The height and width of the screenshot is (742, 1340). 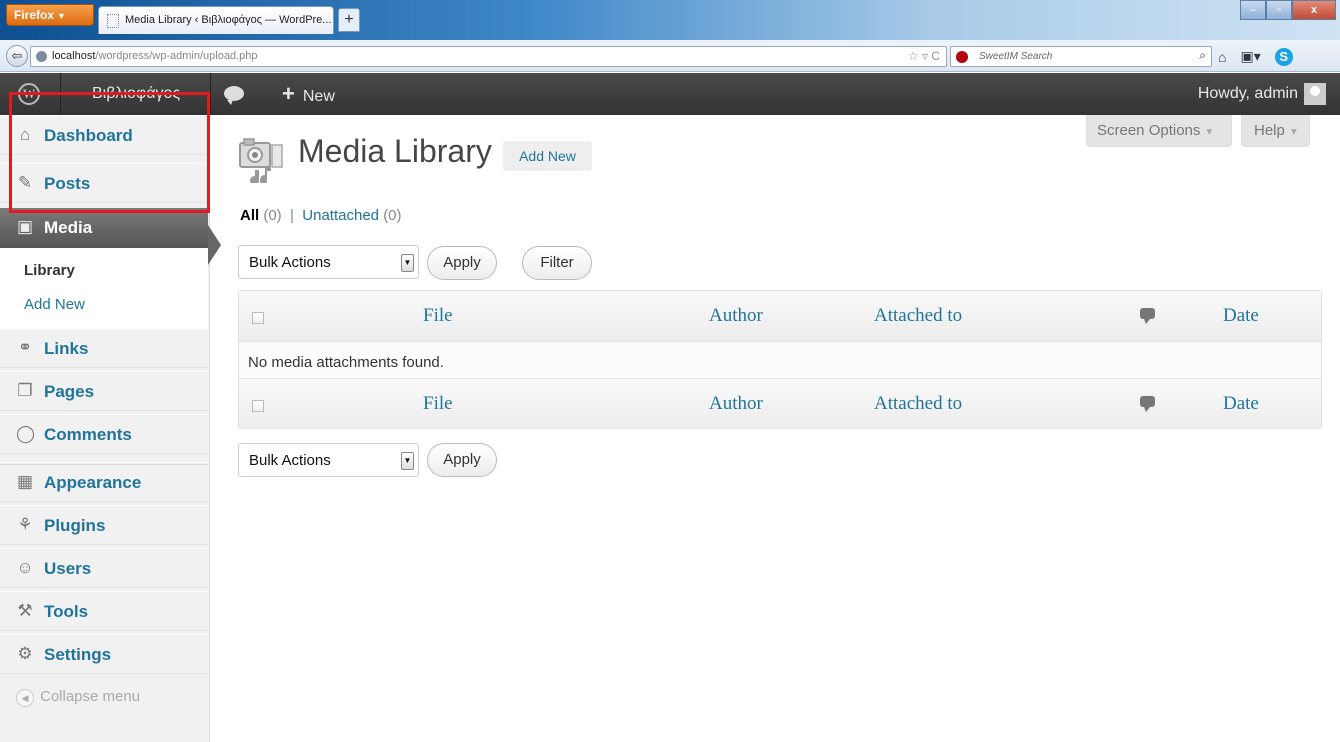 What do you see at coordinates (78, 697) in the screenshot?
I see `collapse-menu-button: ◀ Collapse menu` at bounding box center [78, 697].